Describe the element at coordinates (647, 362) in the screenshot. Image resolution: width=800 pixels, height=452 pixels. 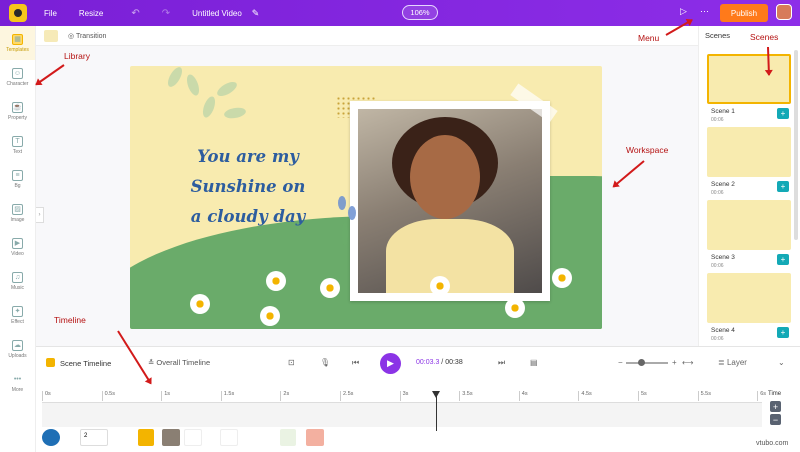
I see `timeline-zoom-slider` at that location.